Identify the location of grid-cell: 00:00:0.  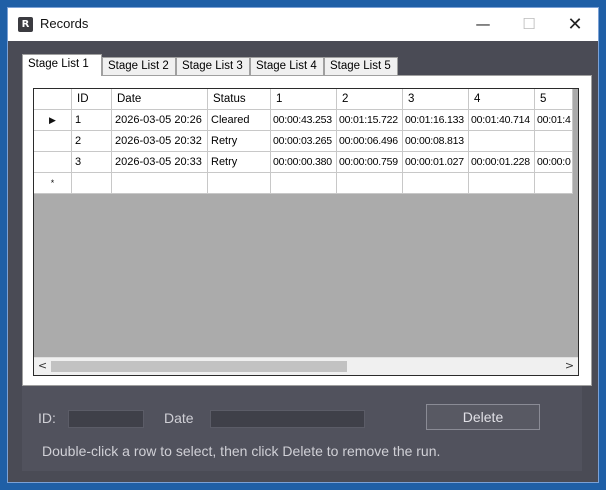
(554, 162).